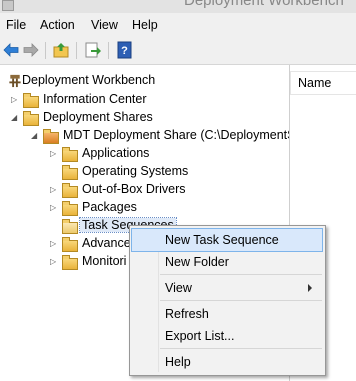  I want to click on tree-node-packages: ▷ Packages, so click(165, 208).